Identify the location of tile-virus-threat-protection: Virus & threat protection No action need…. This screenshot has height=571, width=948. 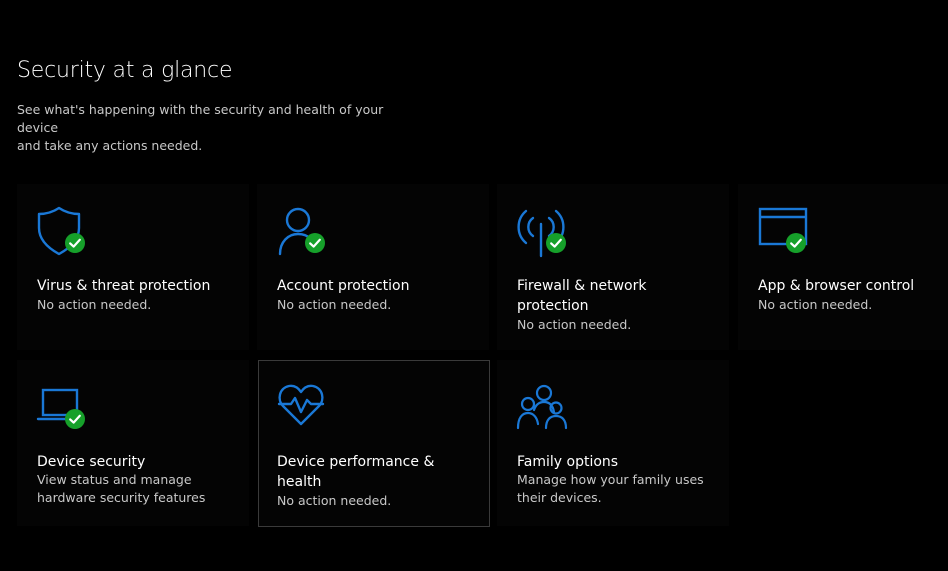
(133, 267).